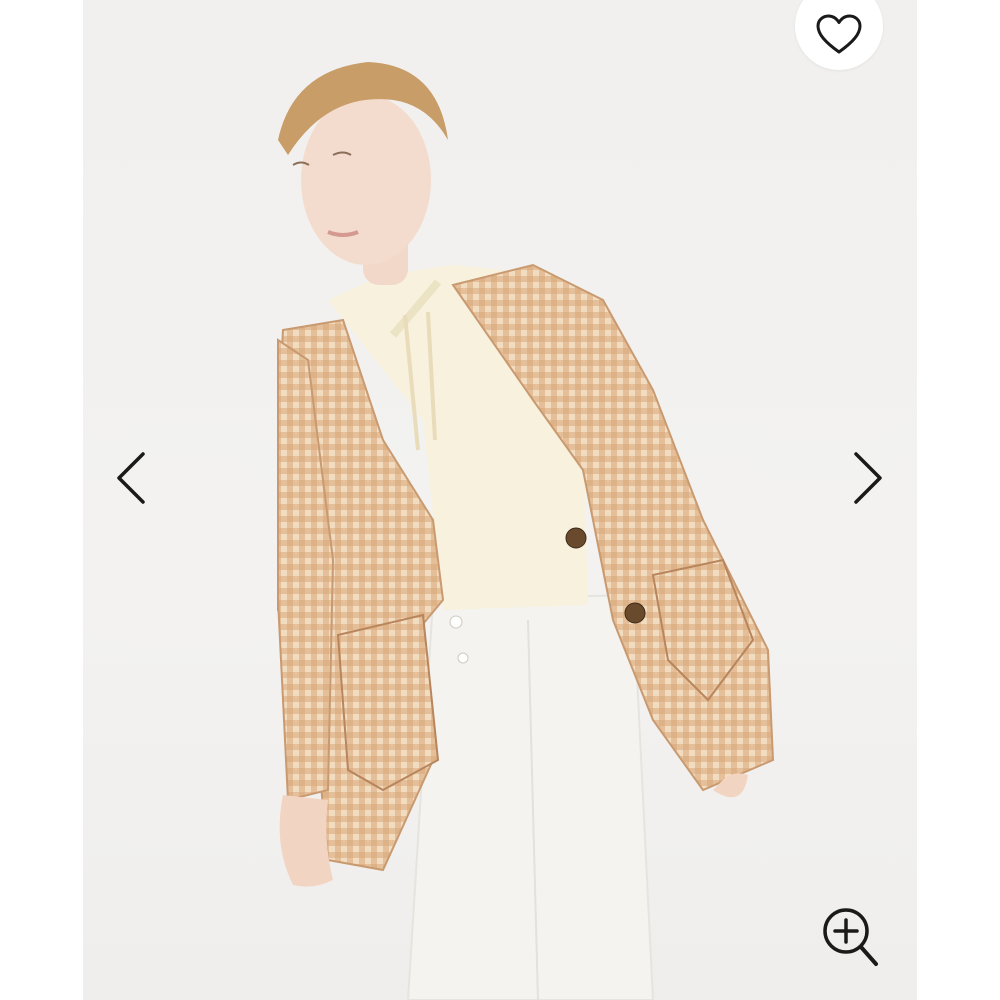 This screenshot has width=1000, height=1000. I want to click on previous-image-button, so click(131, 478).